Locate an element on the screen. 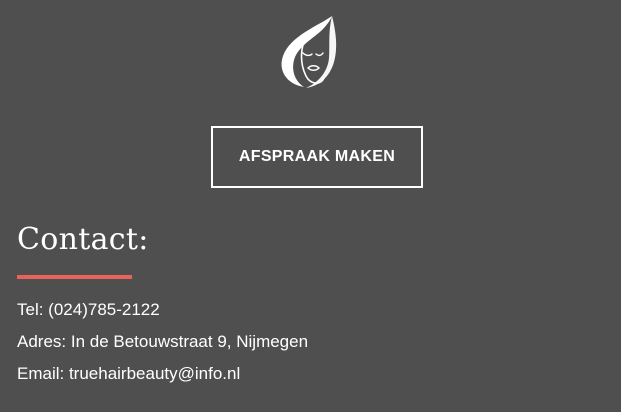 The width and height of the screenshot is (621, 412). contact-phone: Tel: (024)785-2122 is located at coordinates (88, 309).